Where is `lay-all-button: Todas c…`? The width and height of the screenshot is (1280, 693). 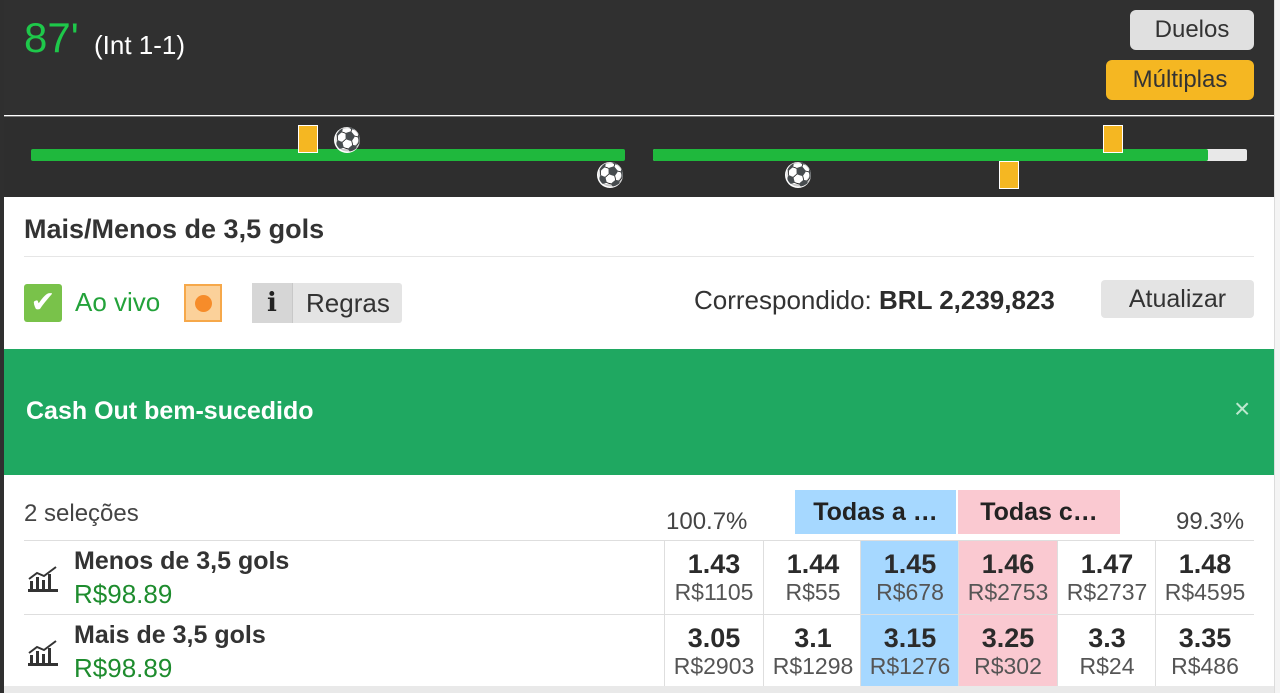 lay-all-button: Todas c… is located at coordinates (1039, 512).